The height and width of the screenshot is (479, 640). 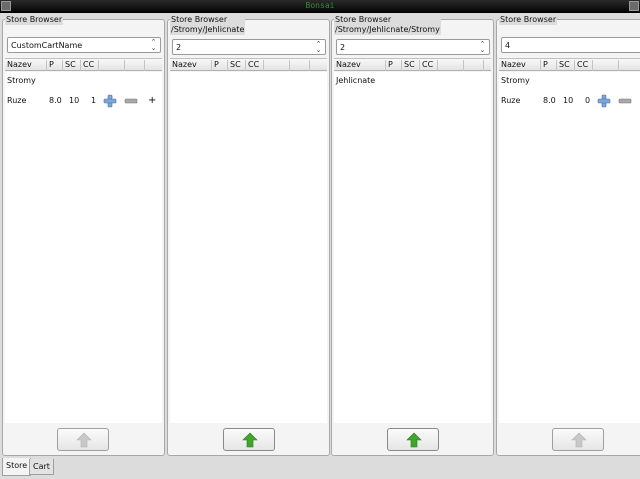 What do you see at coordinates (387, 29) in the screenshot?
I see `legend-path: /Stromy/Jehlicnate/Stromy` at bounding box center [387, 29].